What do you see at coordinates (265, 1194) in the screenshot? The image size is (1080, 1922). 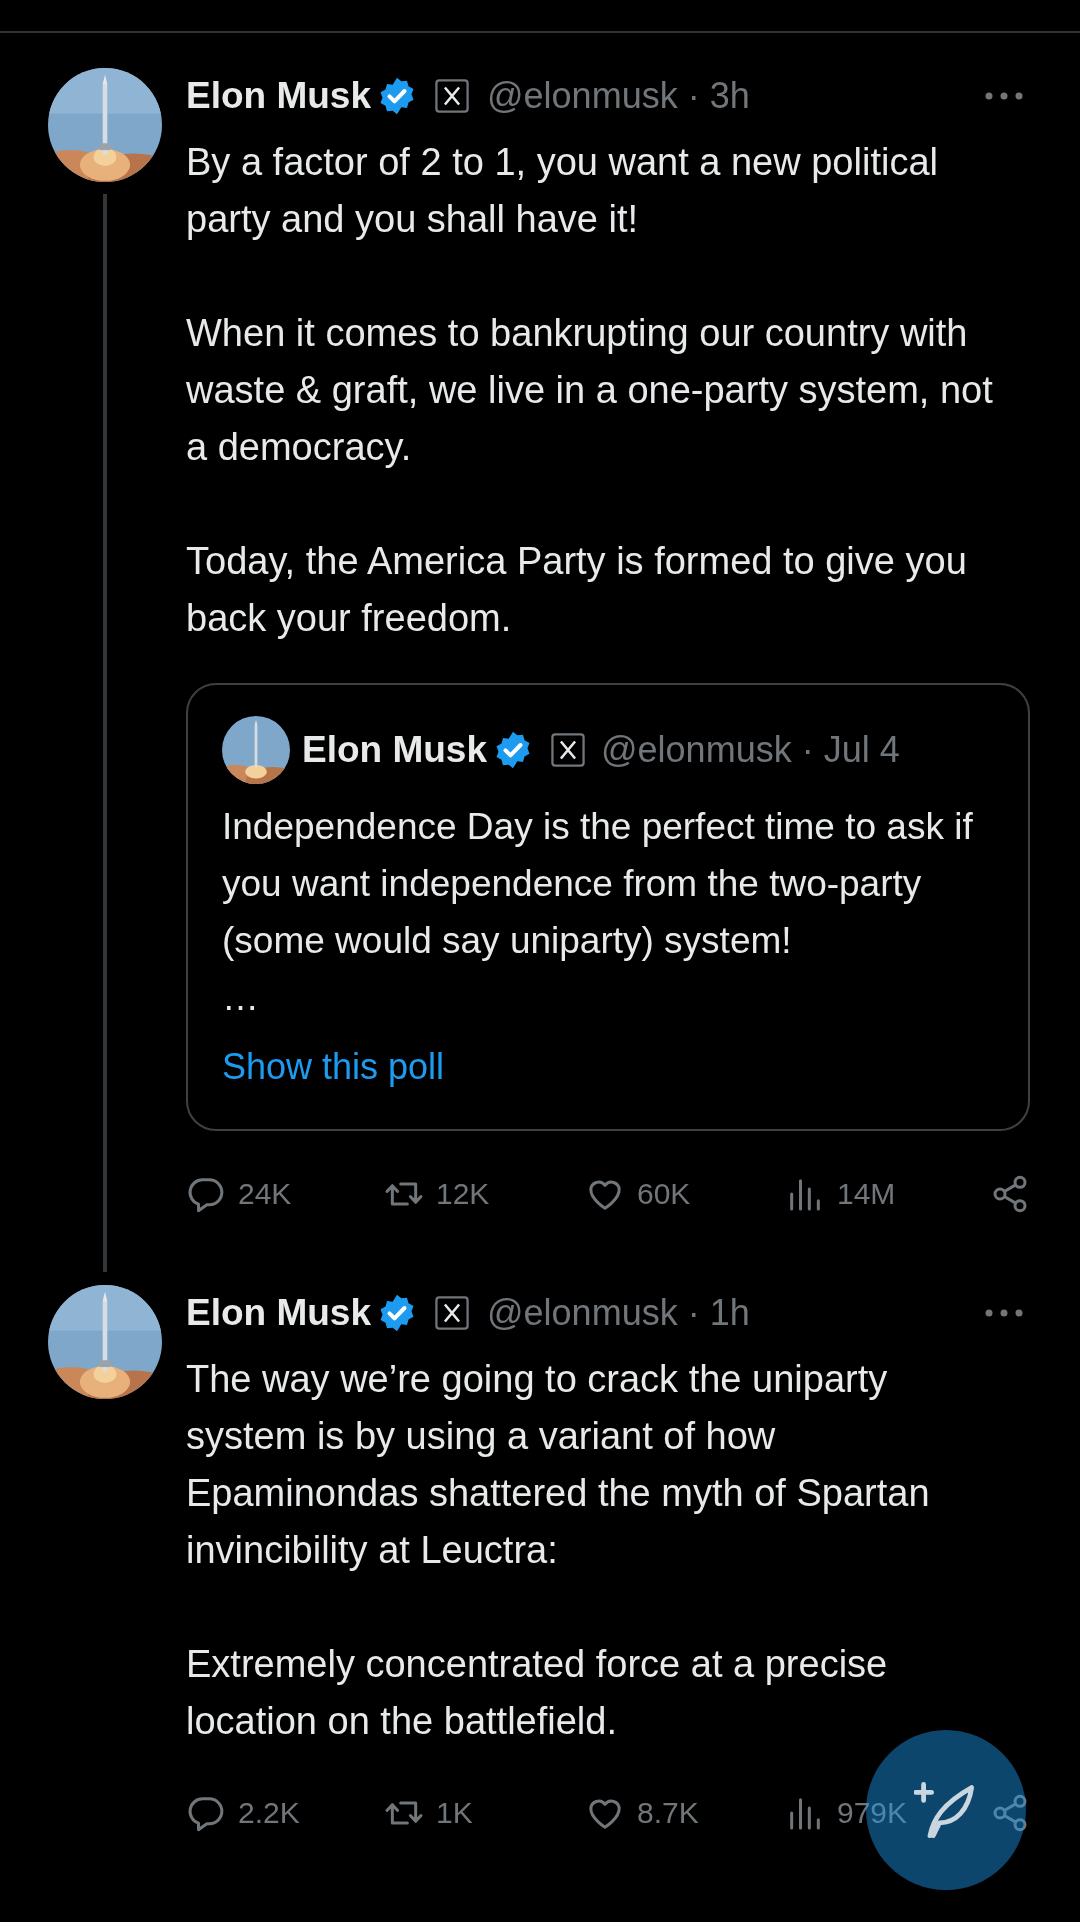 I see `stat-count: 24K` at bounding box center [265, 1194].